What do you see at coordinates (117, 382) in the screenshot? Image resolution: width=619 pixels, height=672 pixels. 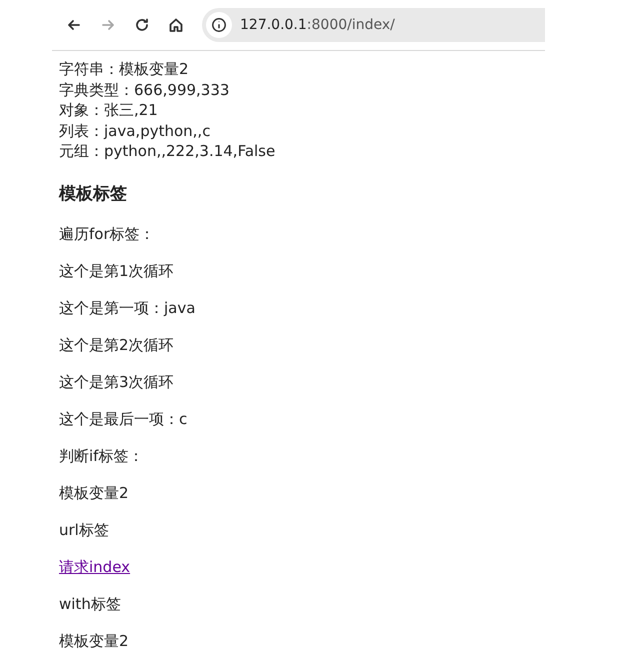 I see `paragraph-text: 这个是第3次循环` at bounding box center [117, 382].